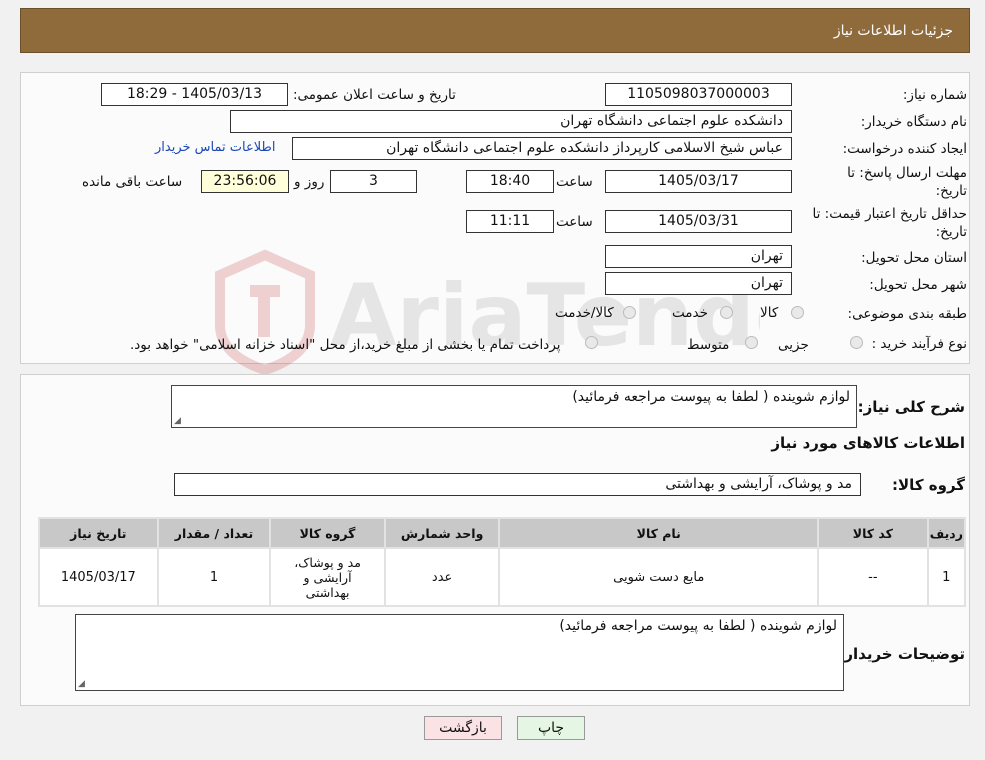 The height and width of the screenshot is (760, 985). What do you see at coordinates (442, 533) in the screenshot?
I see `col-unit: واحد شمارش` at bounding box center [442, 533].